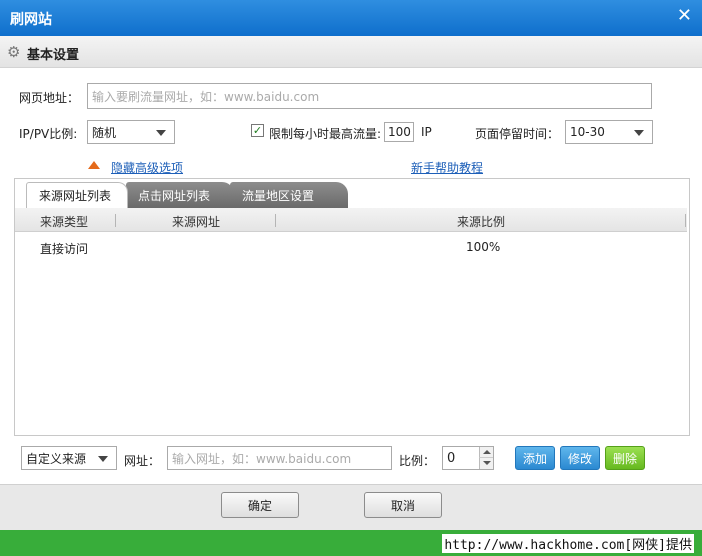 This screenshot has height=556, width=702. Describe the element at coordinates (351, 220) in the screenshot. I see `table-header: 来源类型 来源网址 来源比例` at that location.